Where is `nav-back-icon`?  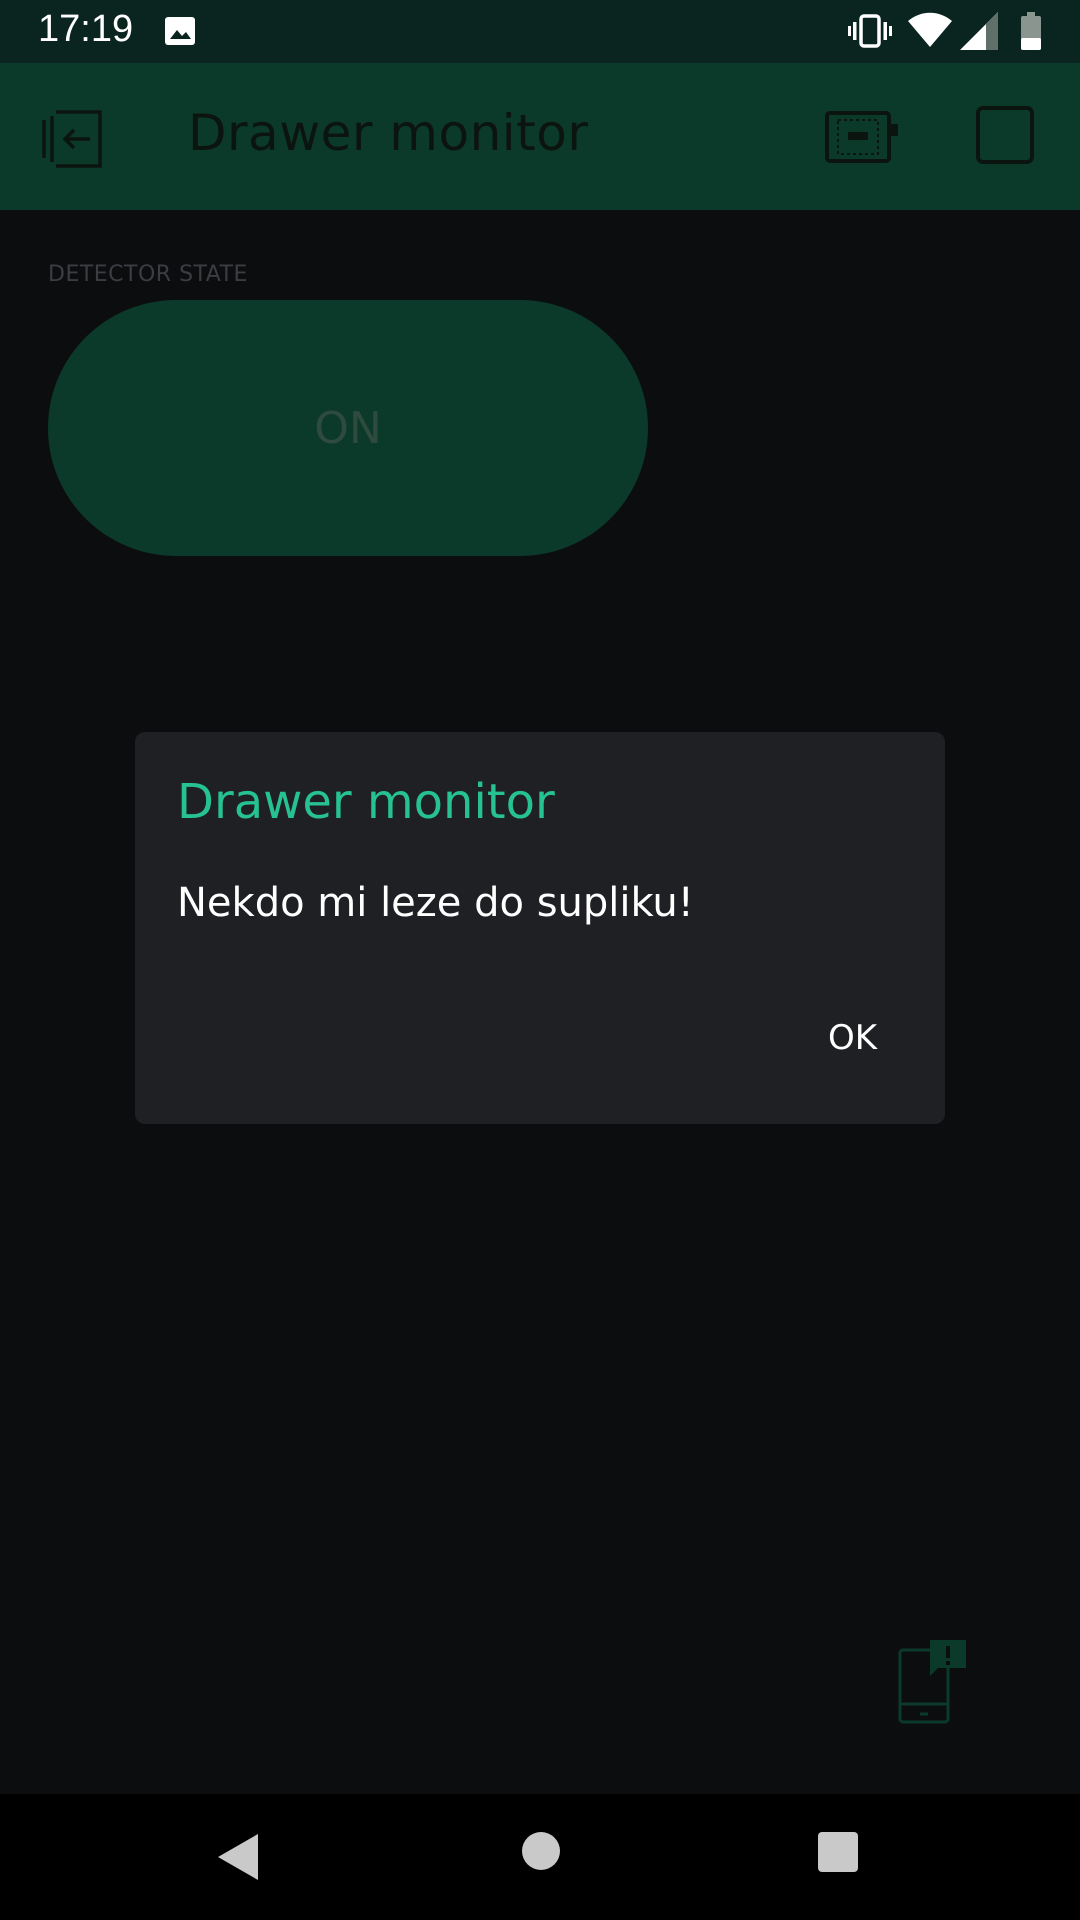 nav-back-icon is located at coordinates (238, 1857).